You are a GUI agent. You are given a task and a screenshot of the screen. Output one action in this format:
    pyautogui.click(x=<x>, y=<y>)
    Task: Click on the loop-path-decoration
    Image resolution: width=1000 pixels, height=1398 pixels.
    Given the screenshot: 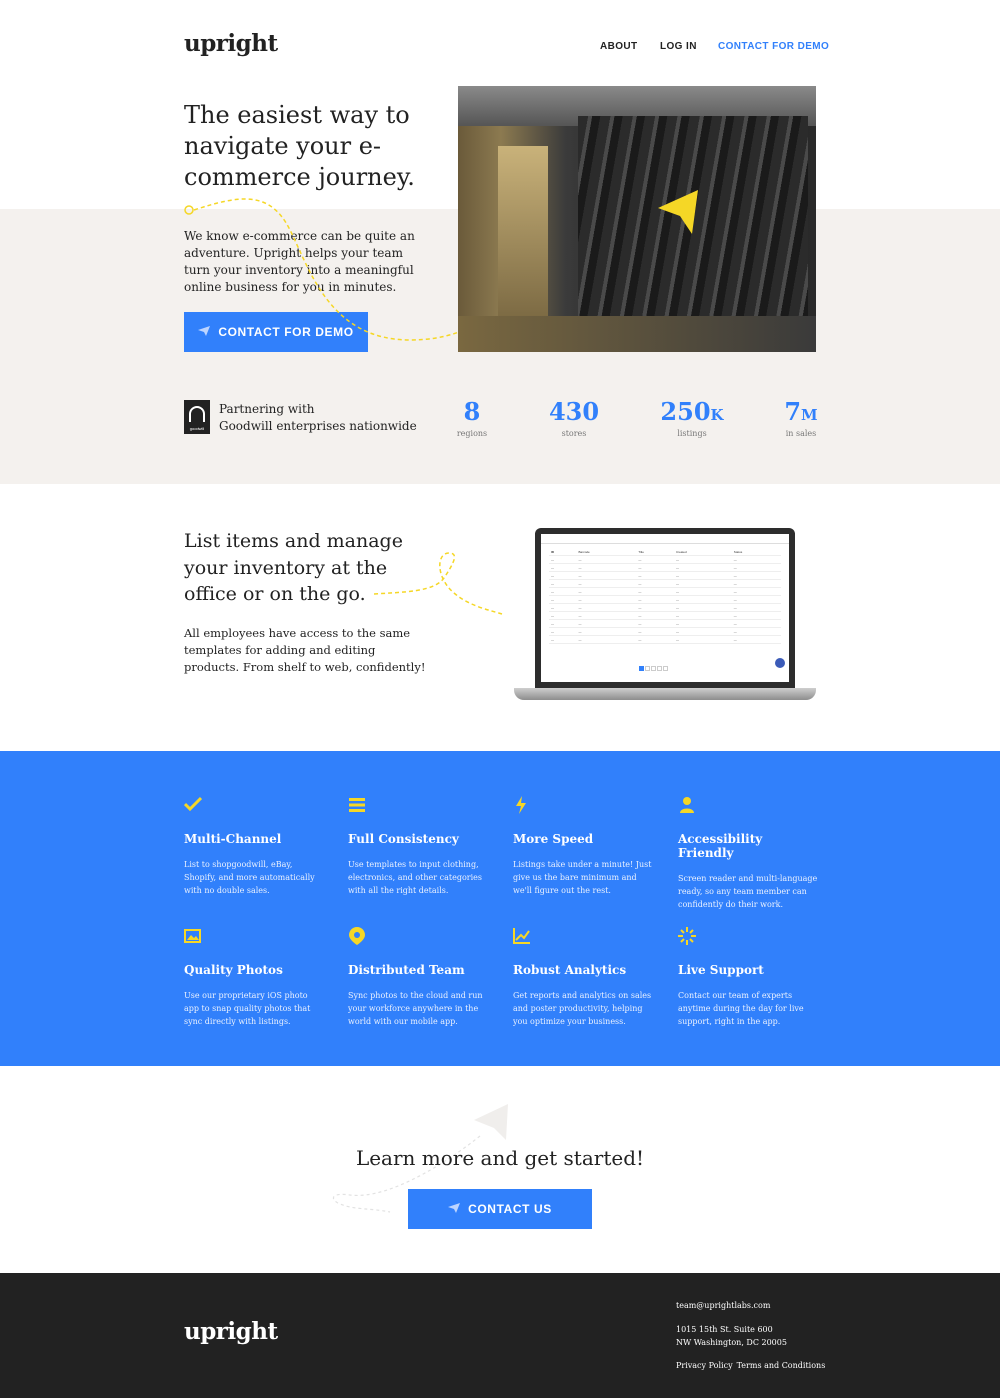 What is the action you would take?
    pyautogui.click(x=438, y=583)
    